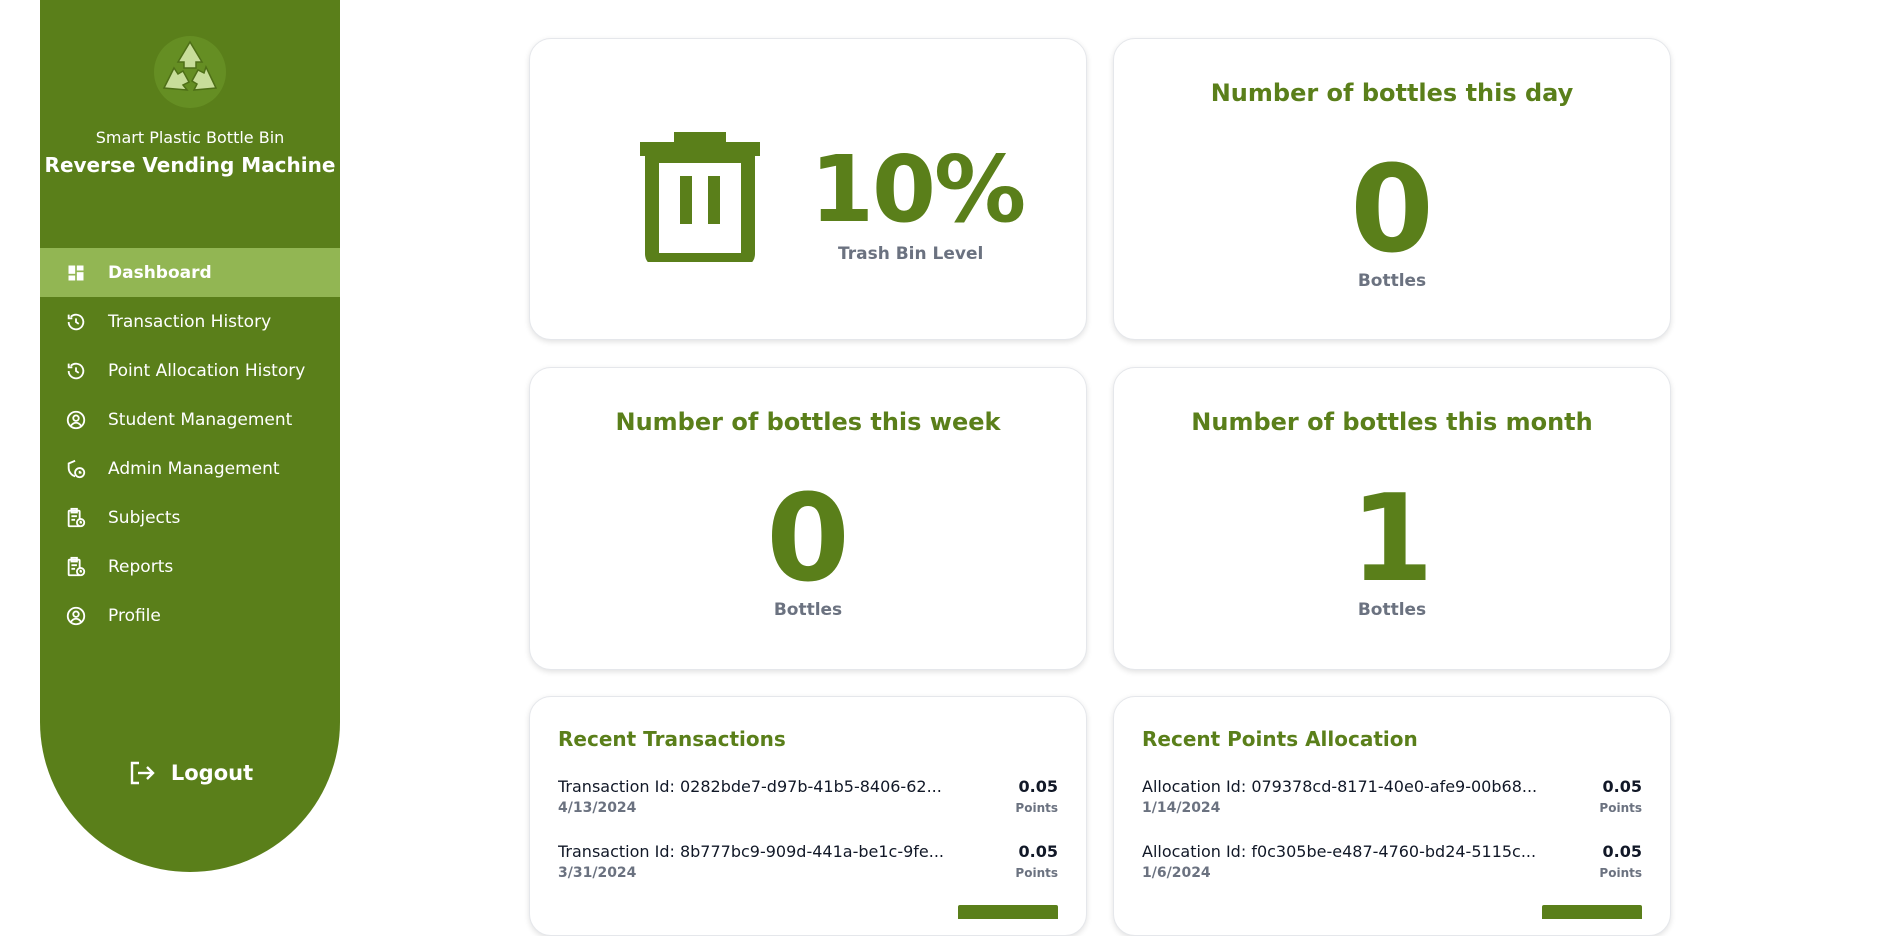  I want to click on bottles-week-card: Number of bottles this week 0 Bottles, so click(808, 518).